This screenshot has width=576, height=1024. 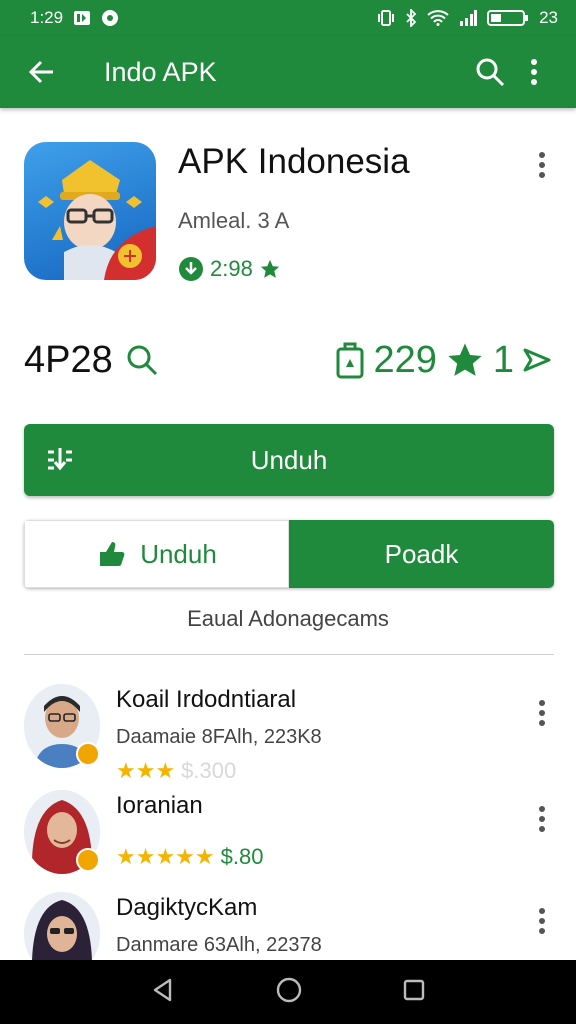 I want to click on recents-square-icon, so click(x=414, y=989).